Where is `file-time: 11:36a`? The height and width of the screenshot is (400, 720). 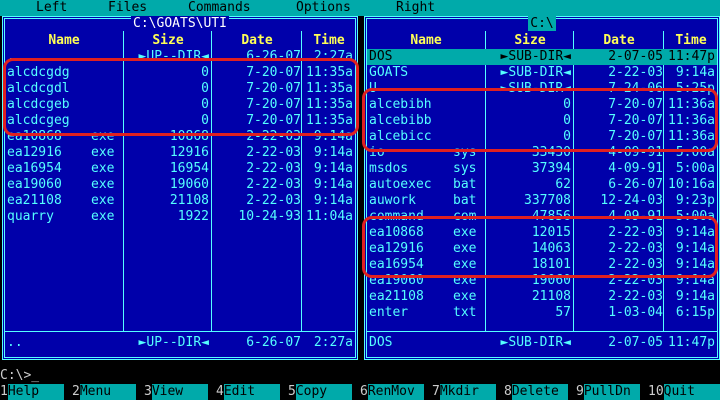
file-time: 11:36a is located at coordinates (691, 136).